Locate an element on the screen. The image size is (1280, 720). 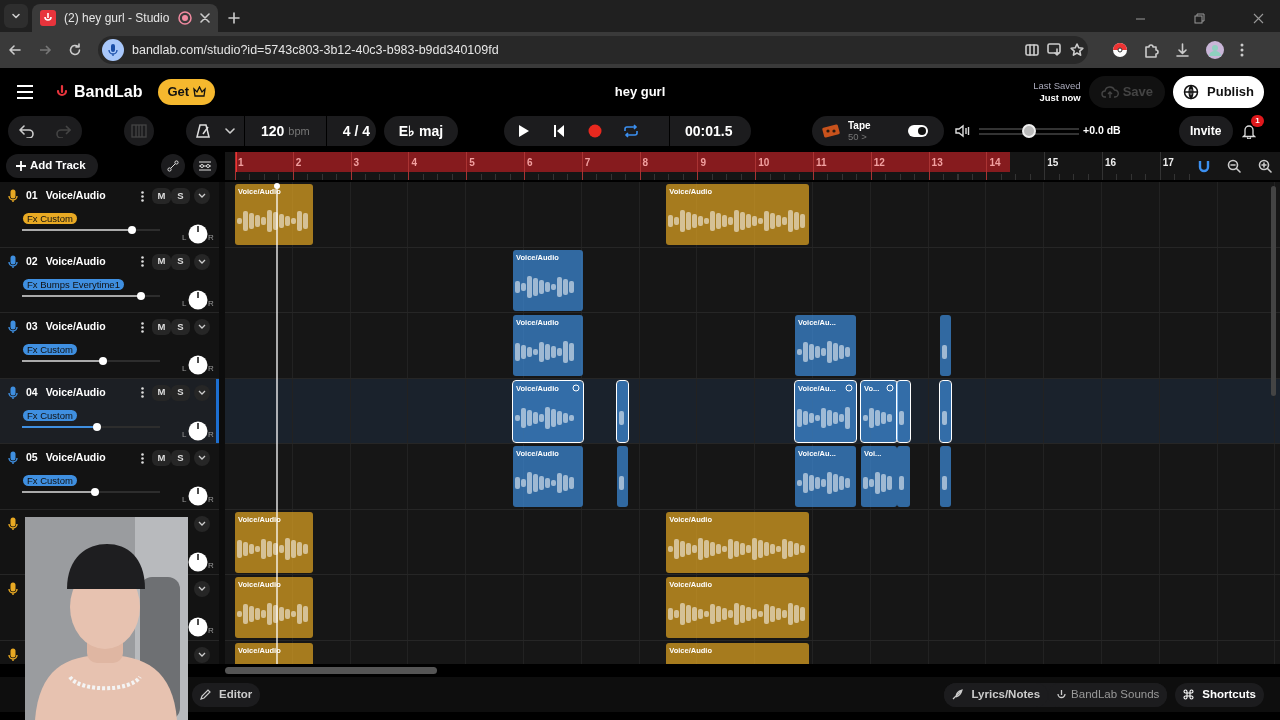
browser-tab: (2) hey gurl - Studio is located at coordinates (125, 18).